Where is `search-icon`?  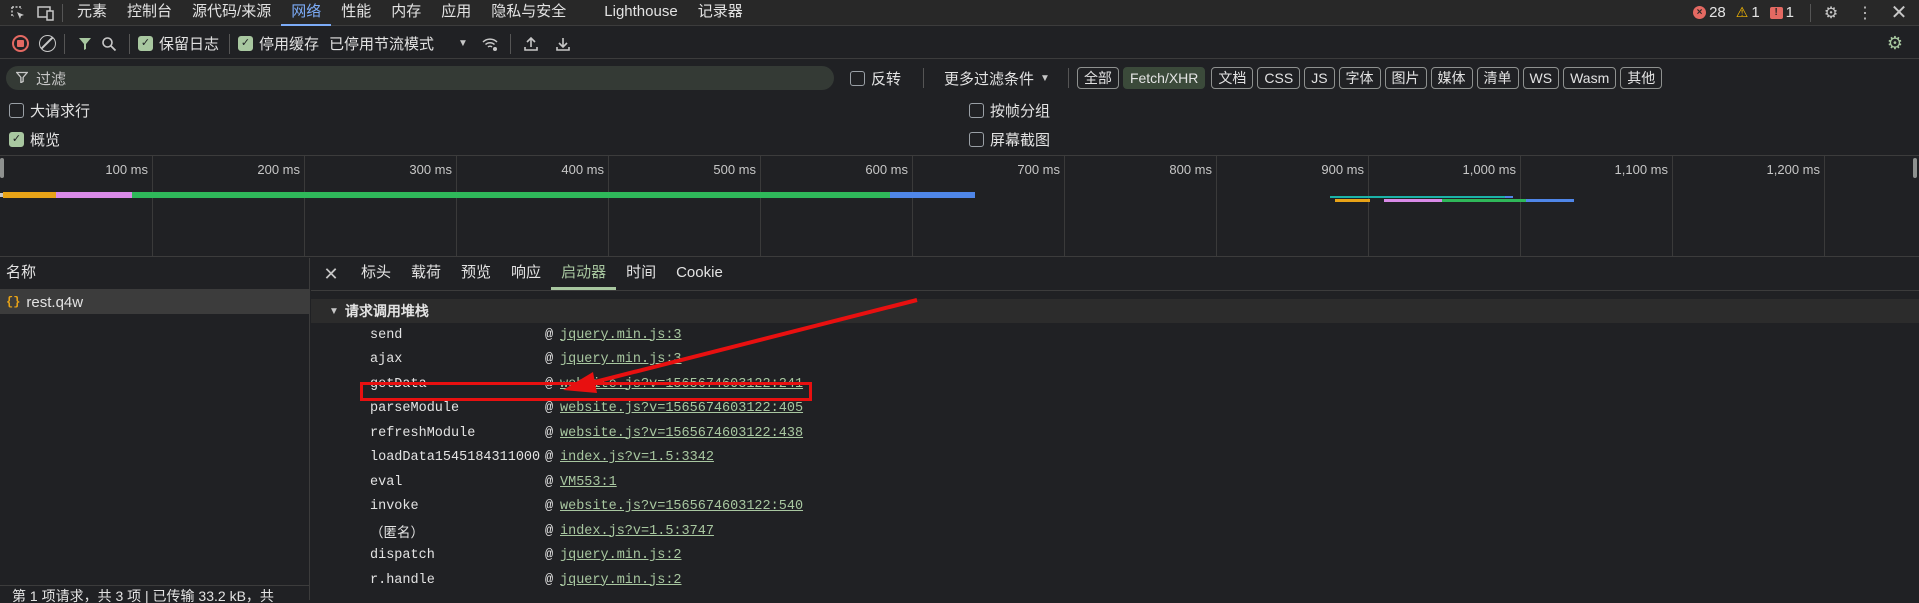 search-icon is located at coordinates (109, 44).